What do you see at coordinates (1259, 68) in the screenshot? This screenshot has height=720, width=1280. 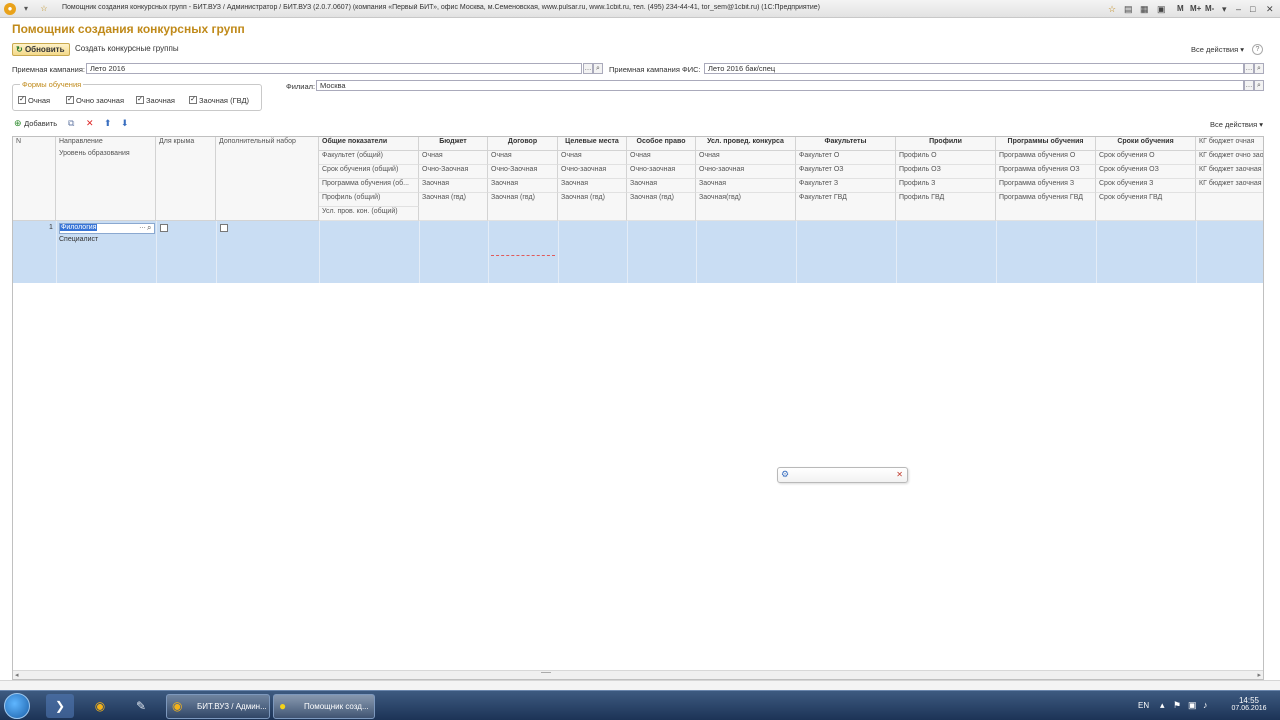 I see `fis-campaign-search-icon: ⌕` at bounding box center [1259, 68].